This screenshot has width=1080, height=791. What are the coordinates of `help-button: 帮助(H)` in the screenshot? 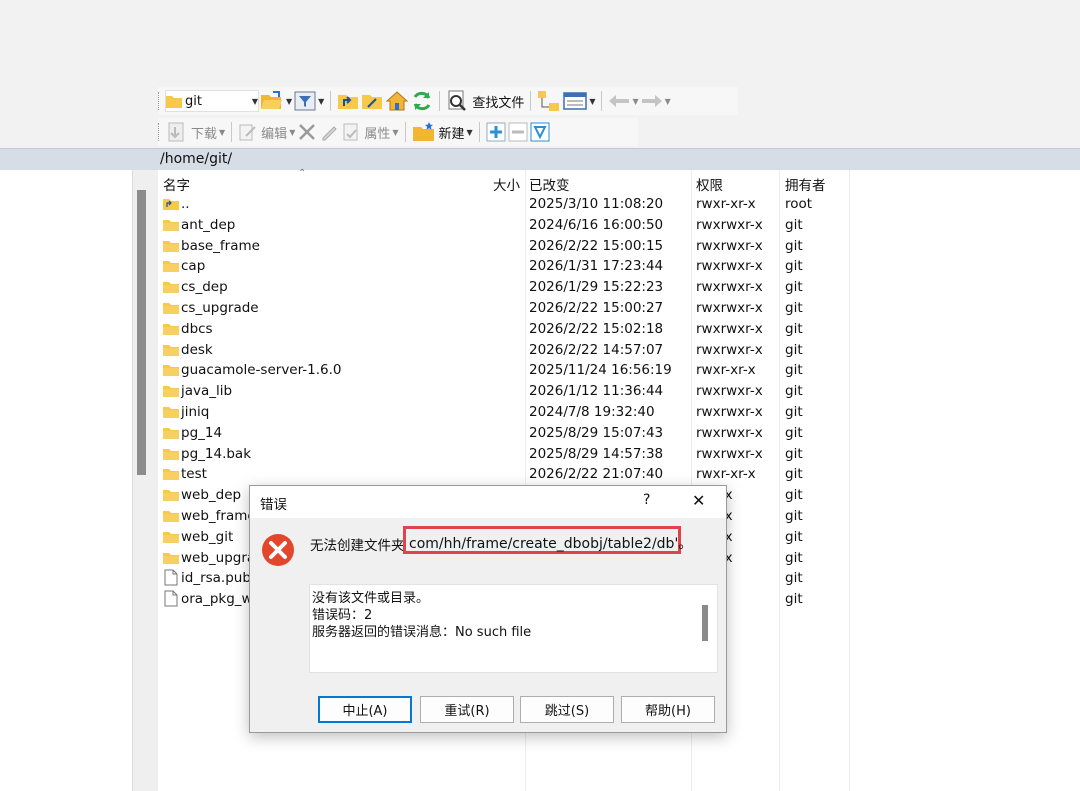 It's located at (668, 709).